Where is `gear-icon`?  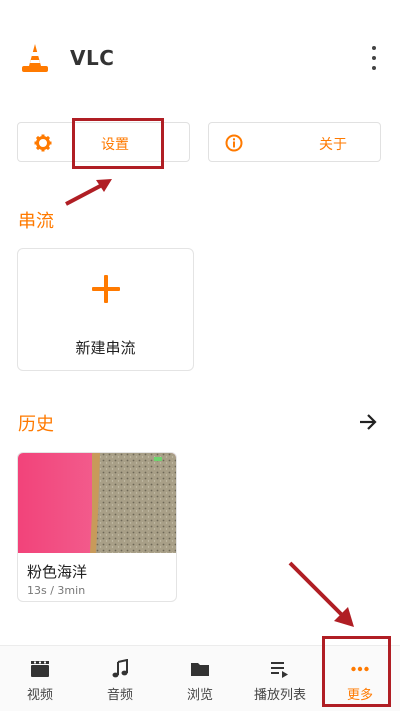 gear-icon is located at coordinates (43, 143).